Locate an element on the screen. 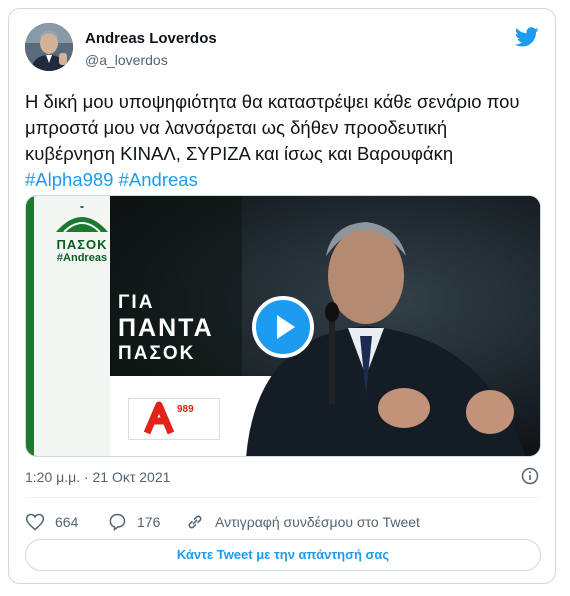  tweet-actions: 664 176 Αντιγραφή συνδέσμου στο Tweet is located at coordinates (283, 522).